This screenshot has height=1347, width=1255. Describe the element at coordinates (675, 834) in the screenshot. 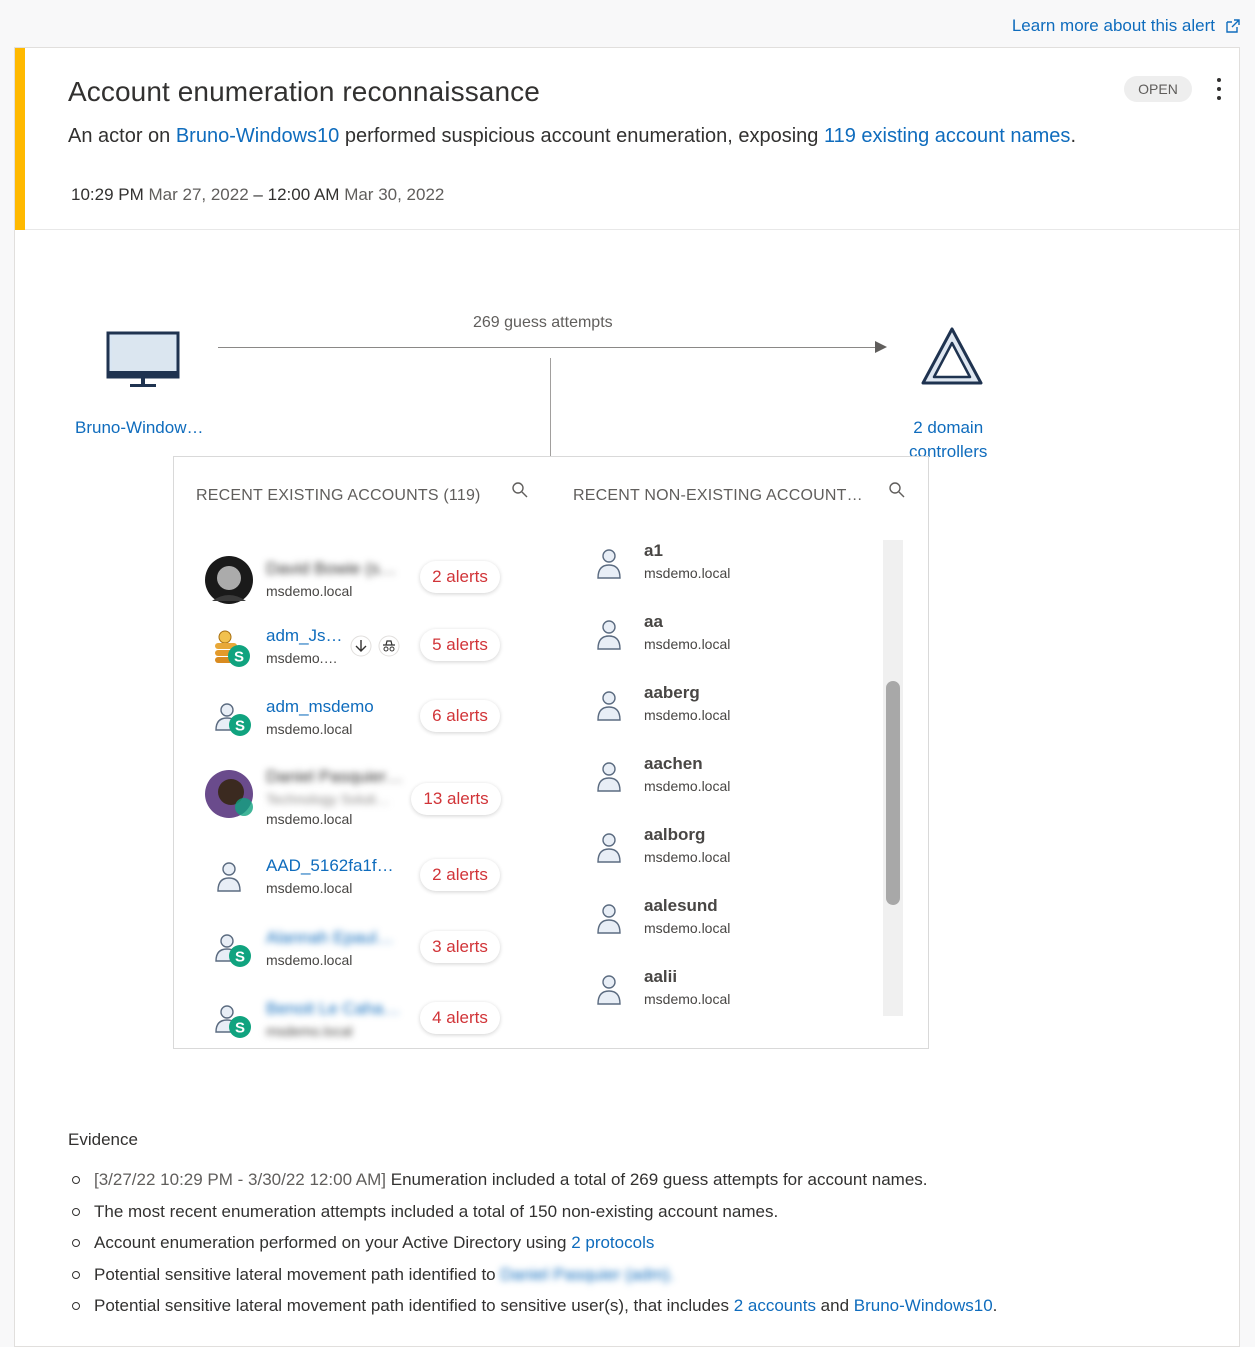

I see `account-name: aalborg` at that location.